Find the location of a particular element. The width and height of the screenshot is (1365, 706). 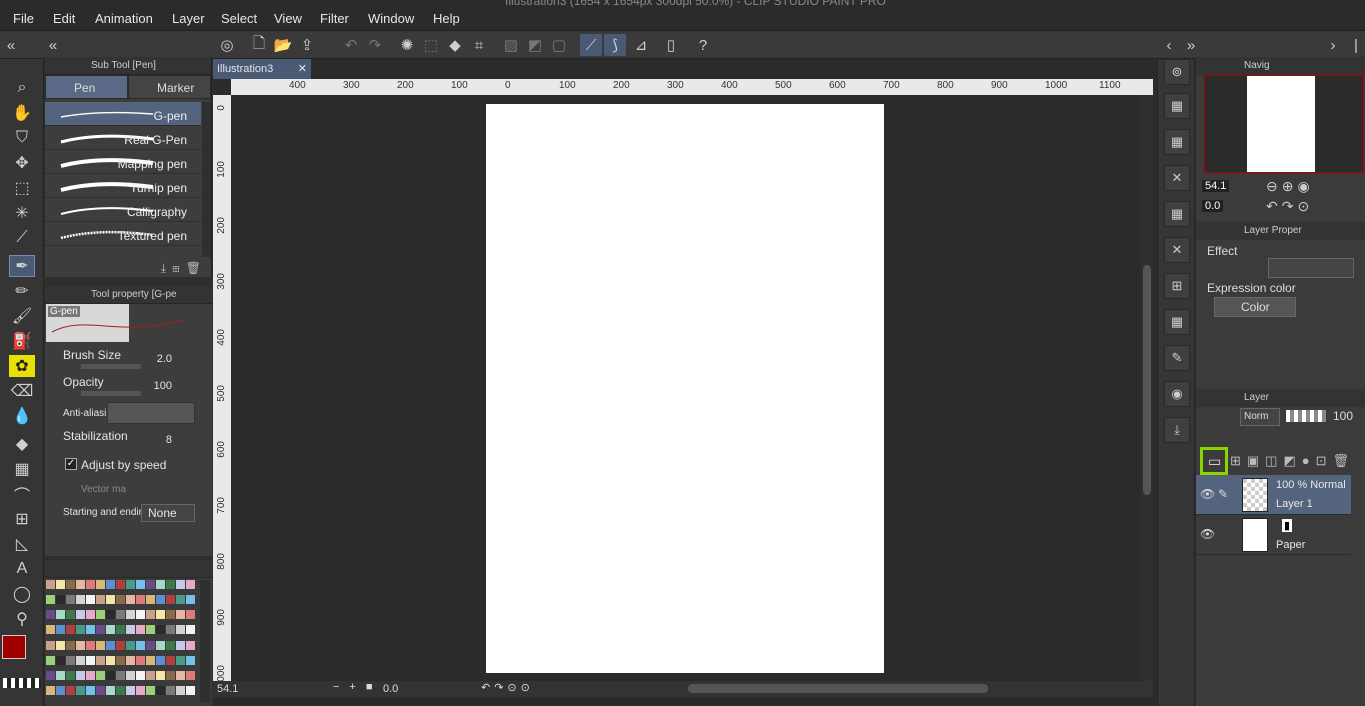

vertical-scroll-thumb is located at coordinates (1147, 380).